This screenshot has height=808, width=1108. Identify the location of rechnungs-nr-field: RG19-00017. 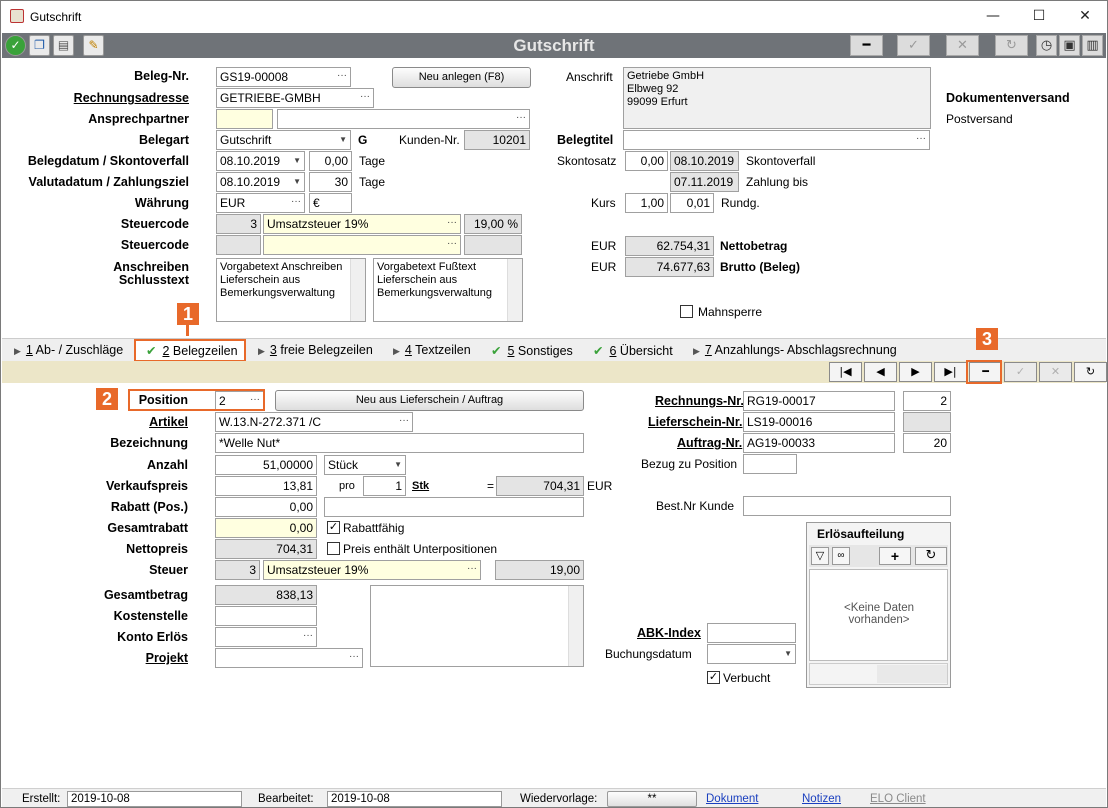
(819, 401).